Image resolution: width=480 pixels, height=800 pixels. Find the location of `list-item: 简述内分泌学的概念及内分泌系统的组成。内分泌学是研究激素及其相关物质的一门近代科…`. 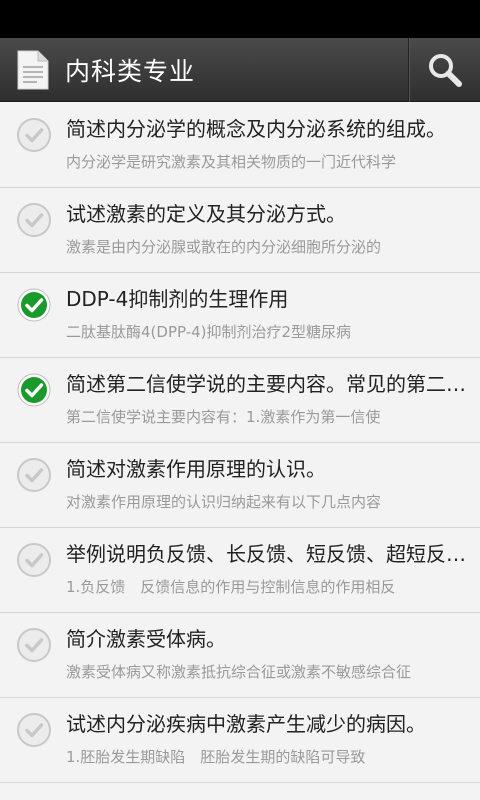

list-item: 简述内分泌学的概念及内分泌系统的组成。内分泌学是研究激素及其相关物质的一门近代科… is located at coordinates (240, 145).